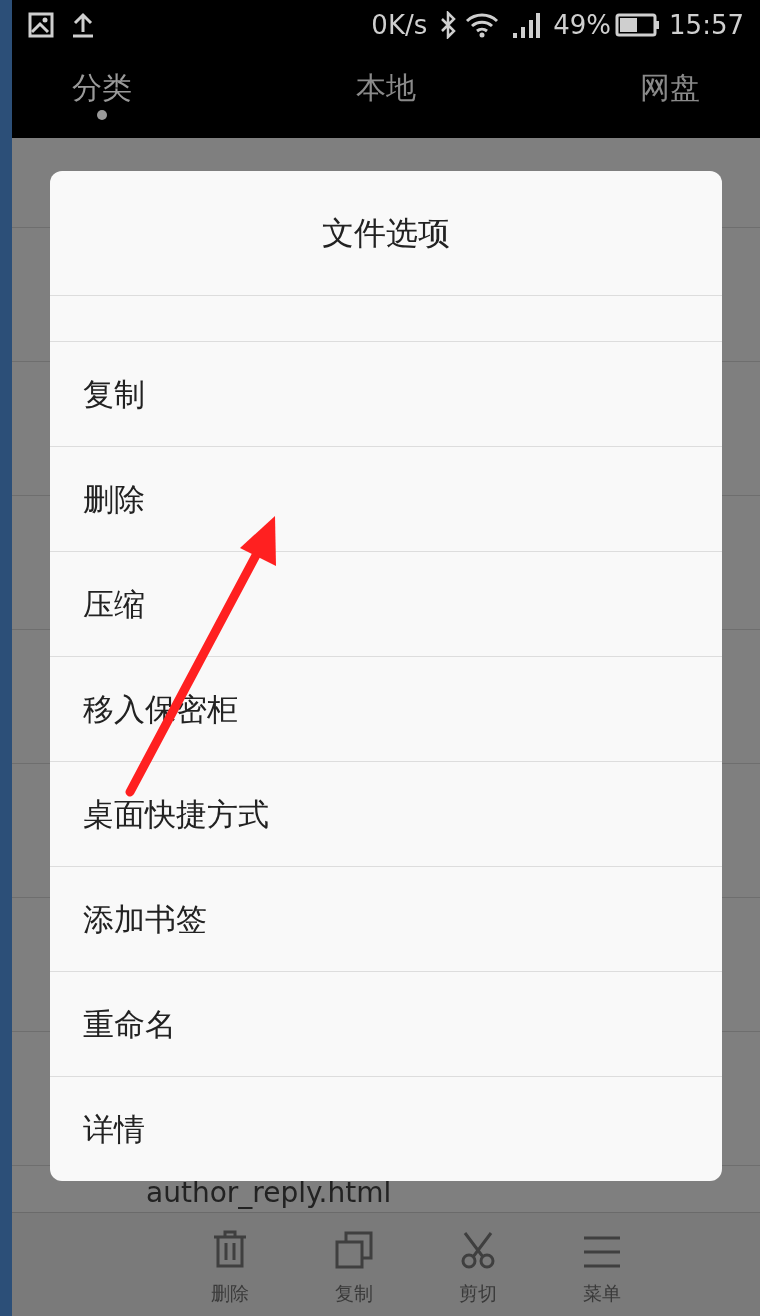  Describe the element at coordinates (526, 25) in the screenshot. I see `signal-icon` at that location.